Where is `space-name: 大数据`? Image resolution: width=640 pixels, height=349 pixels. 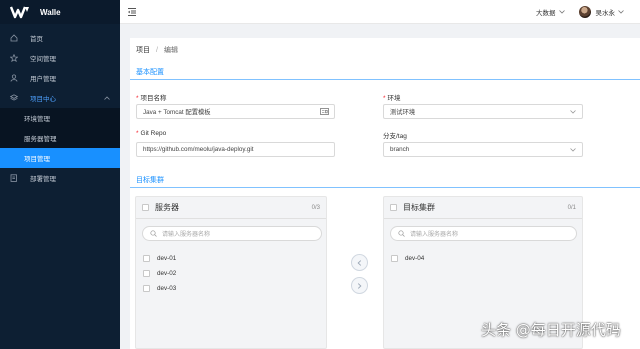
space-name: 大数据 is located at coordinates (546, 13).